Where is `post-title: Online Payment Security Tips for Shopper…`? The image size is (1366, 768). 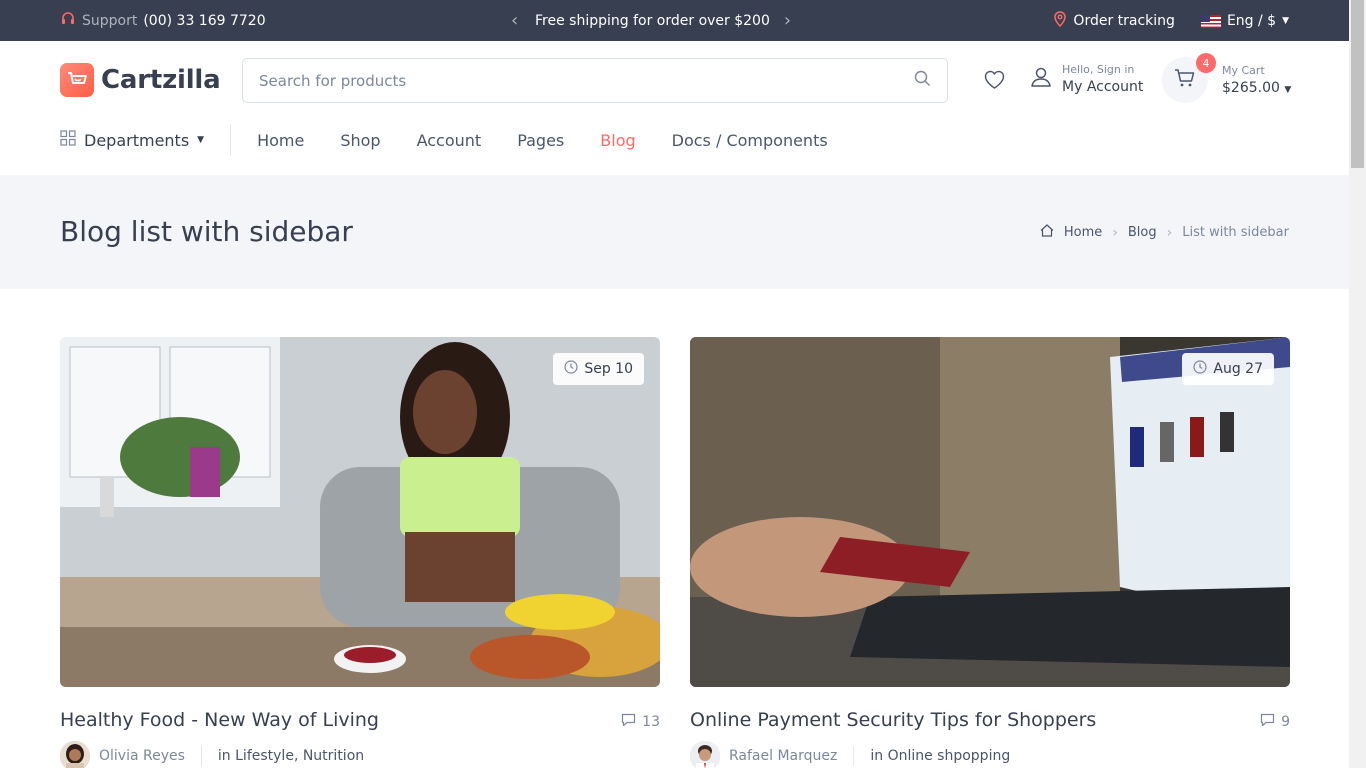
post-title: Online Payment Security Tips for Shopper… is located at coordinates (893, 720).